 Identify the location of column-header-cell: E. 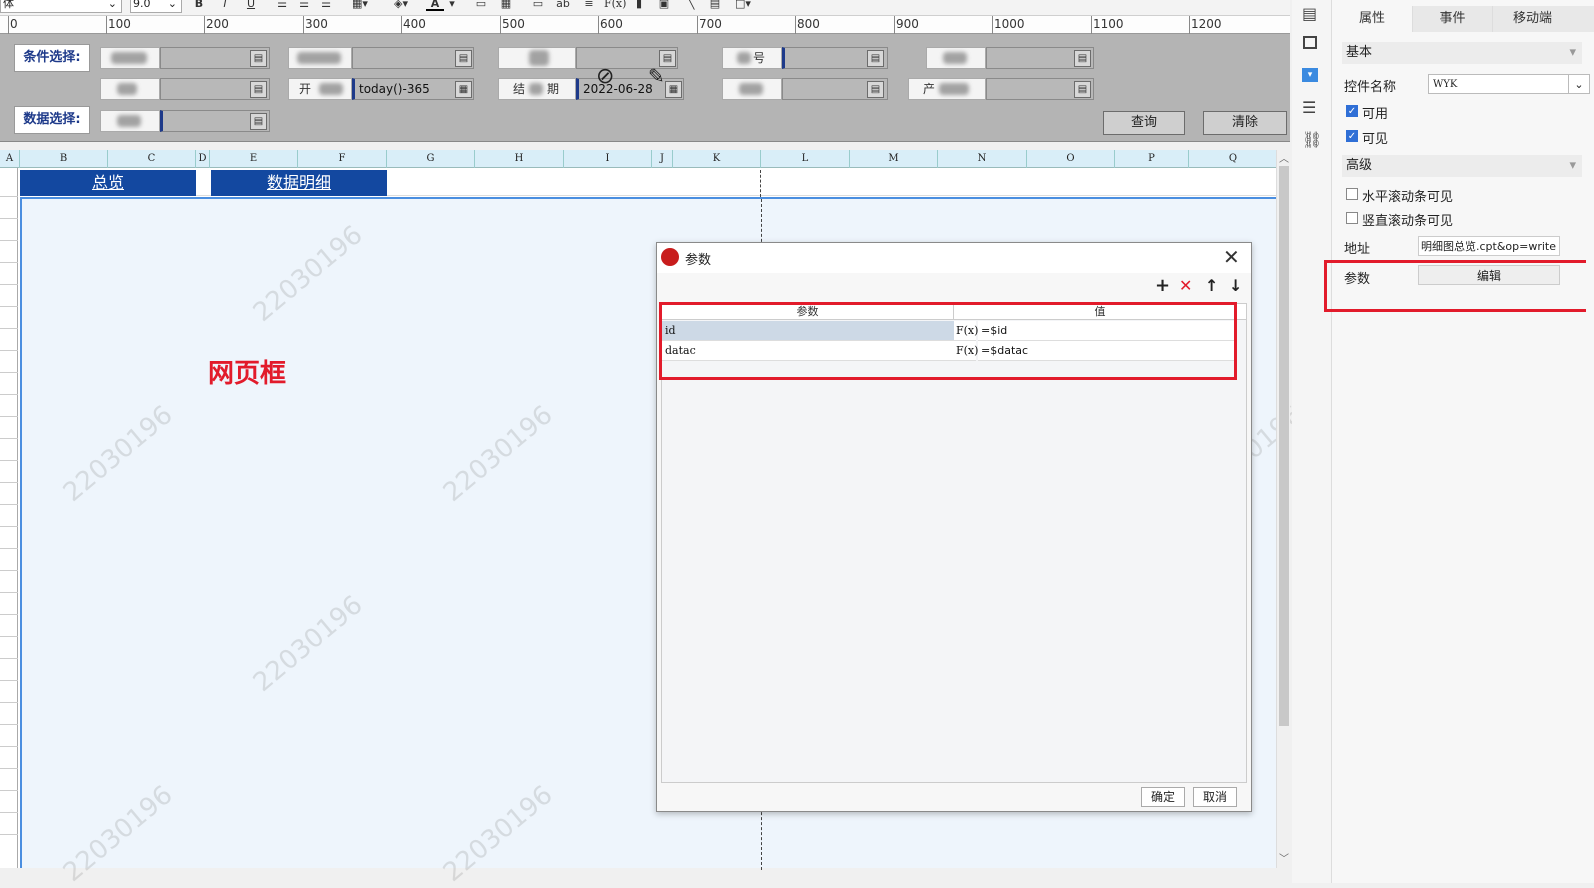
(254, 159).